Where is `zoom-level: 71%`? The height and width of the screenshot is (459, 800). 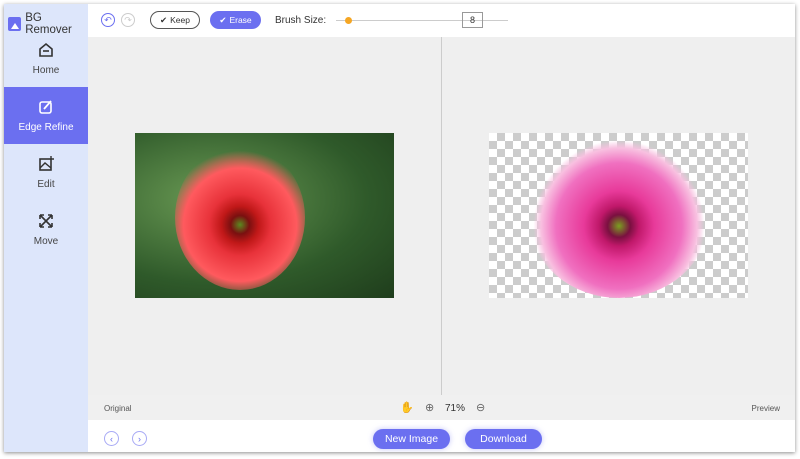
zoom-level: 71% is located at coordinates (455, 408).